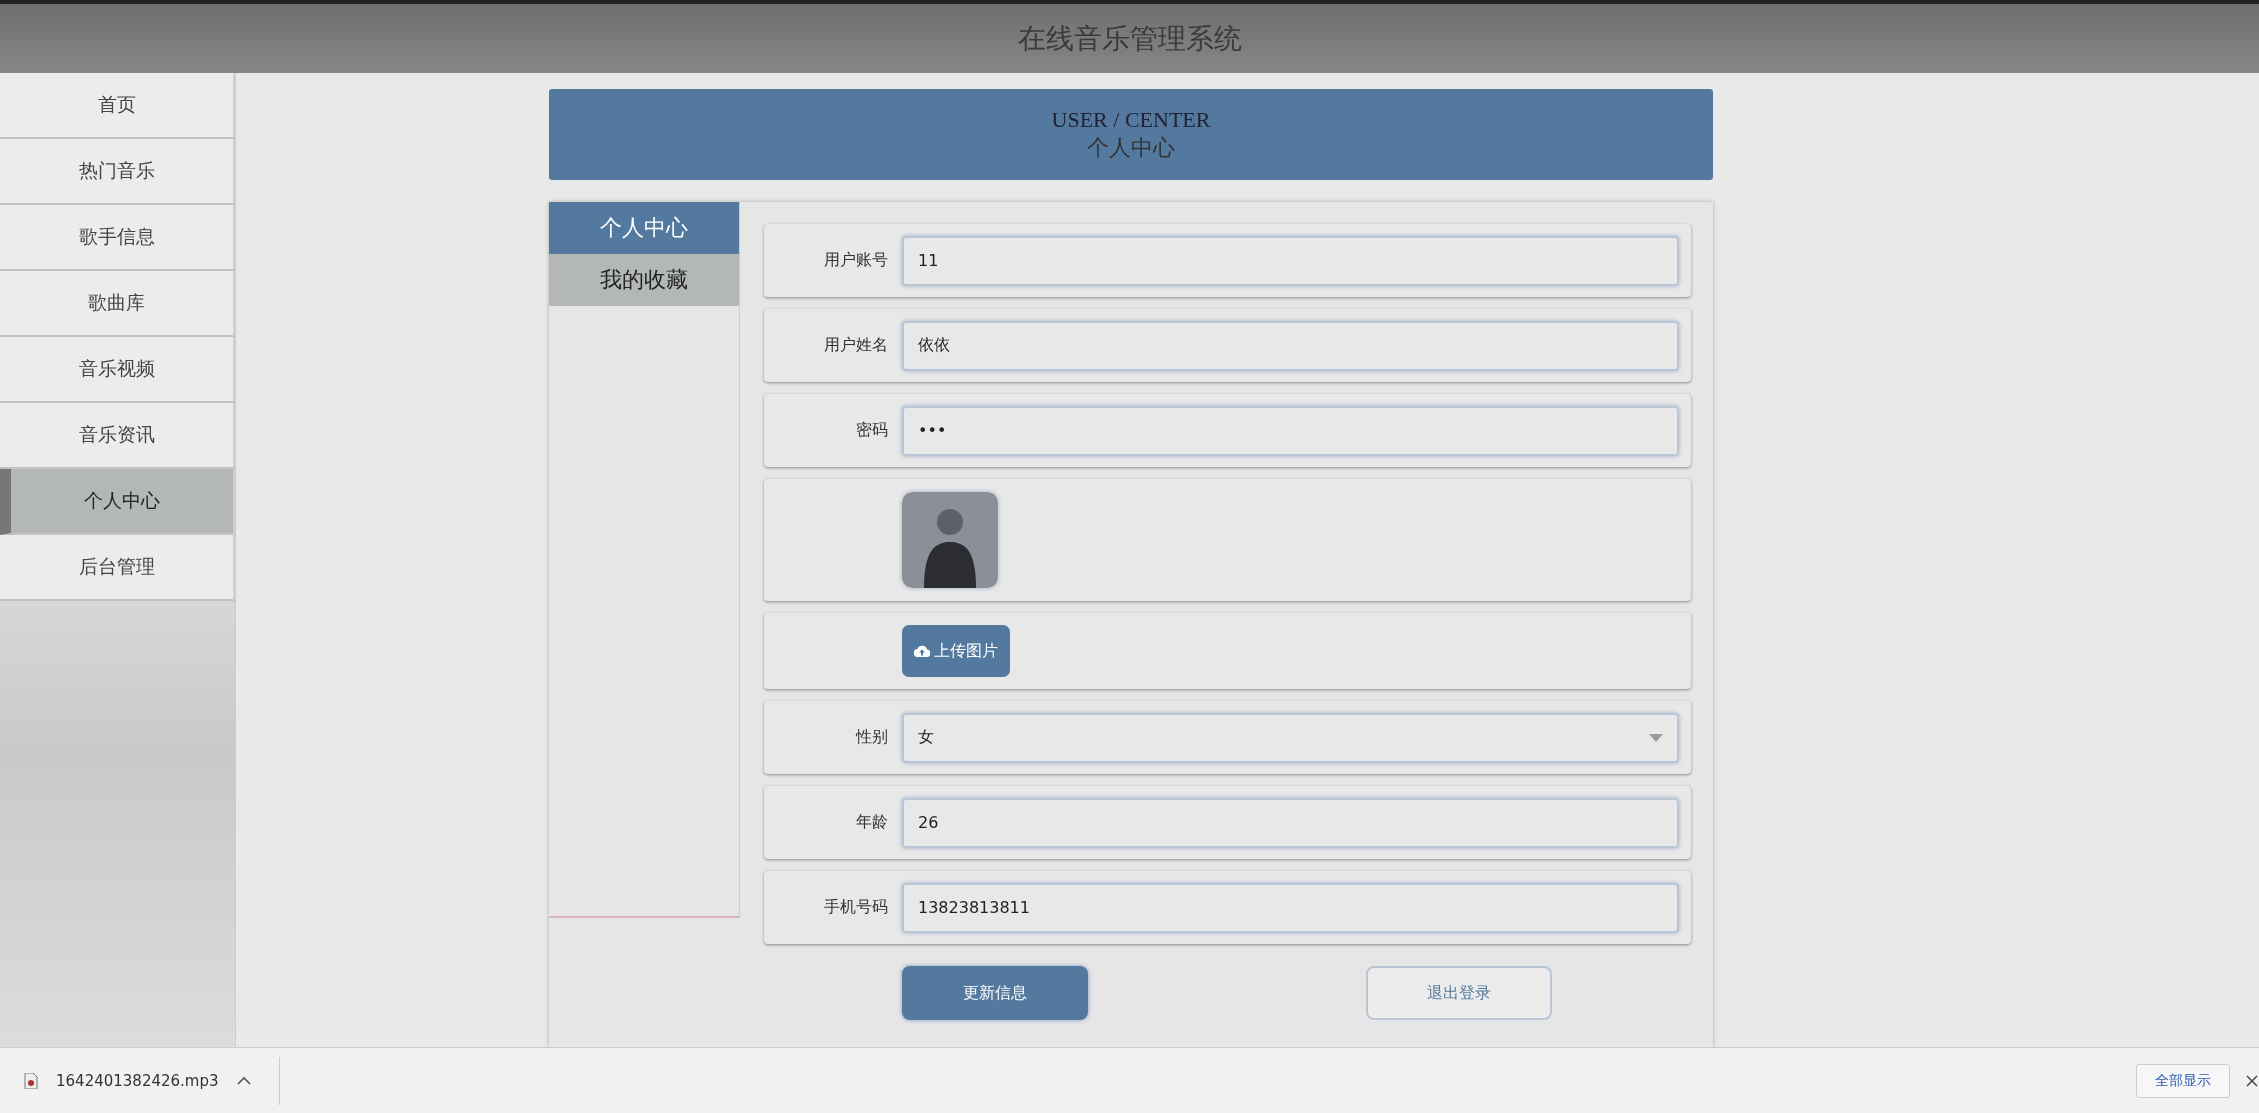 This screenshot has width=2259, height=1113. Describe the element at coordinates (117, 238) in the screenshot. I see `sidebar-item: 歌手信息` at that location.